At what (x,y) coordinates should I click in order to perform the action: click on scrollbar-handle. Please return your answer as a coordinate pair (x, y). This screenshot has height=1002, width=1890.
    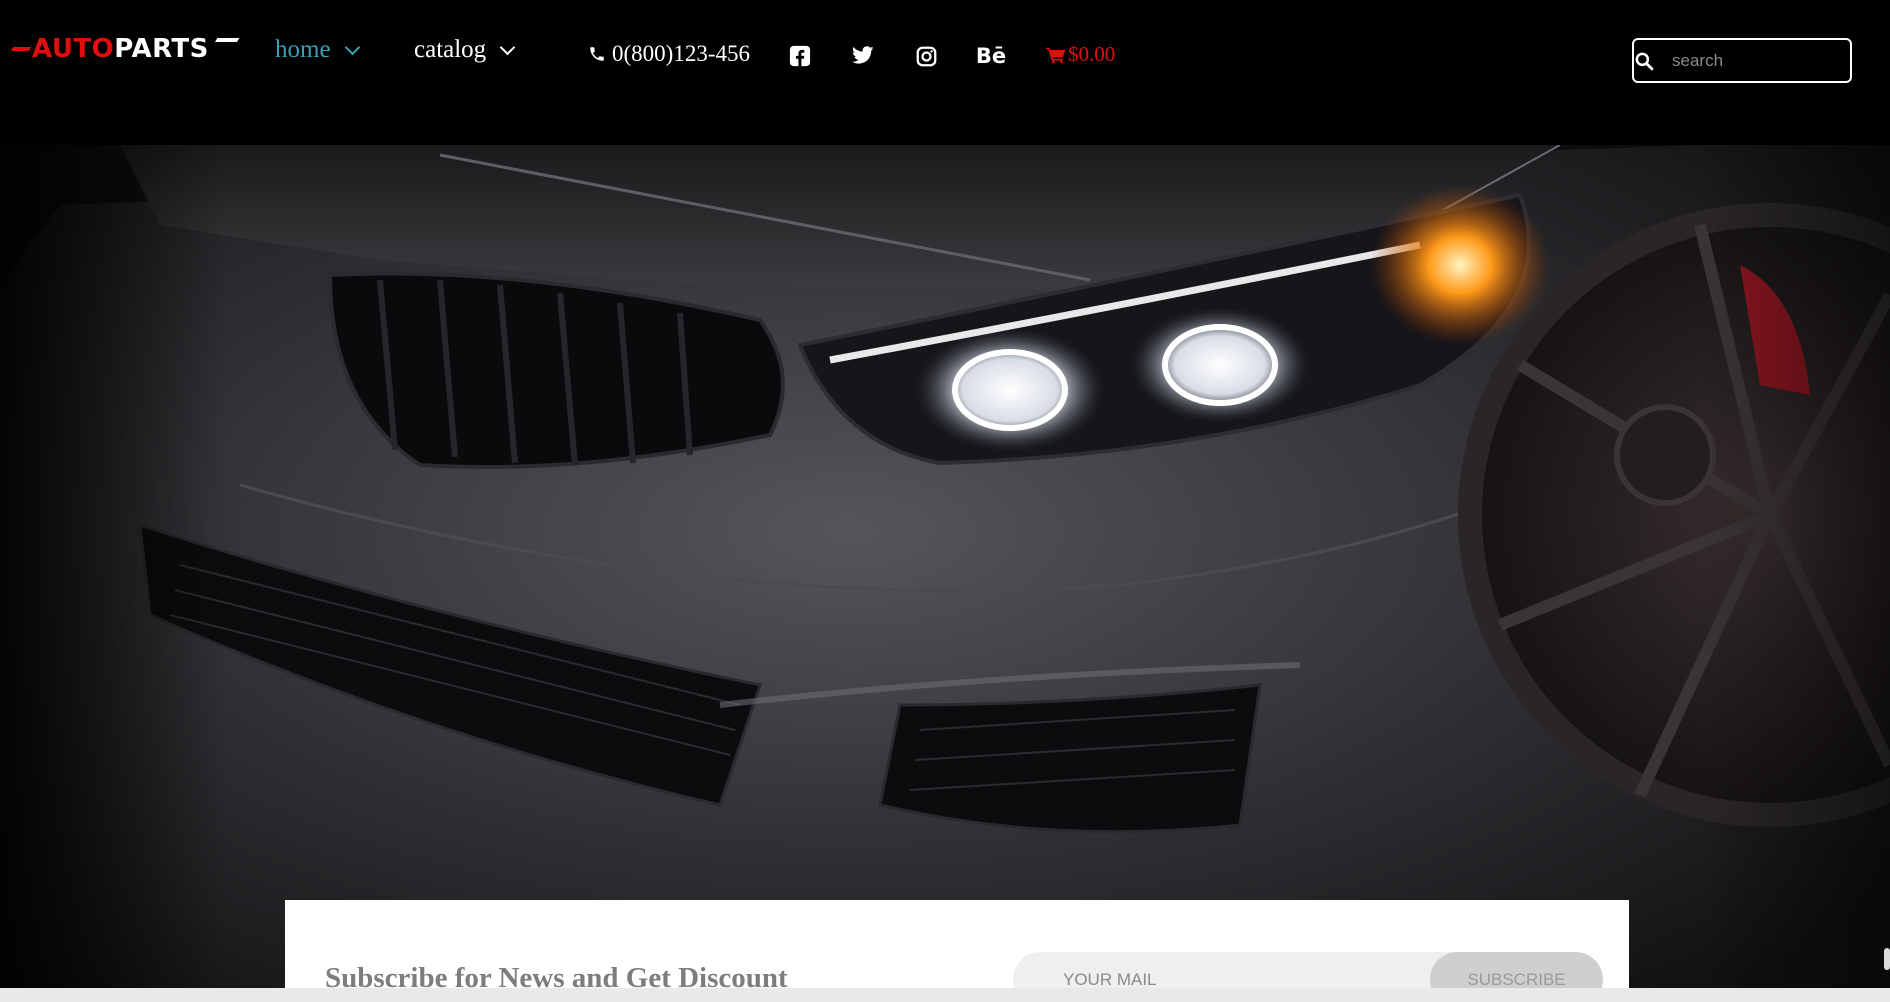
    Looking at the image, I should click on (1887, 959).